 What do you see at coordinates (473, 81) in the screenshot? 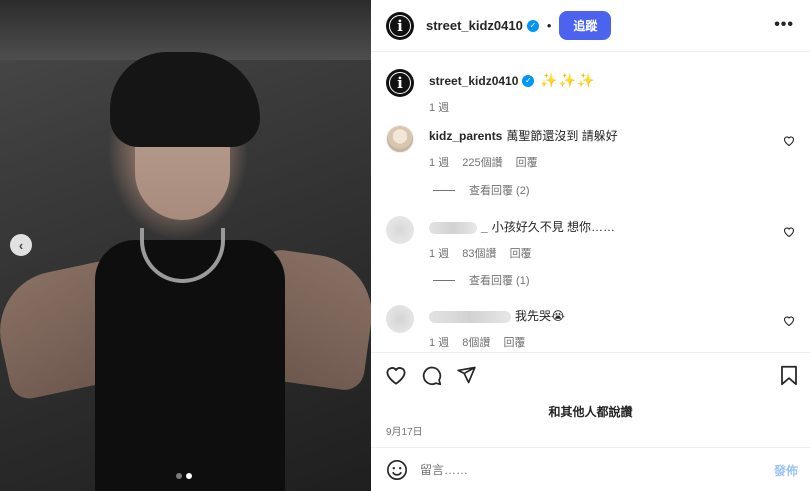
I see `caption-author: street_kidz0410` at bounding box center [473, 81].